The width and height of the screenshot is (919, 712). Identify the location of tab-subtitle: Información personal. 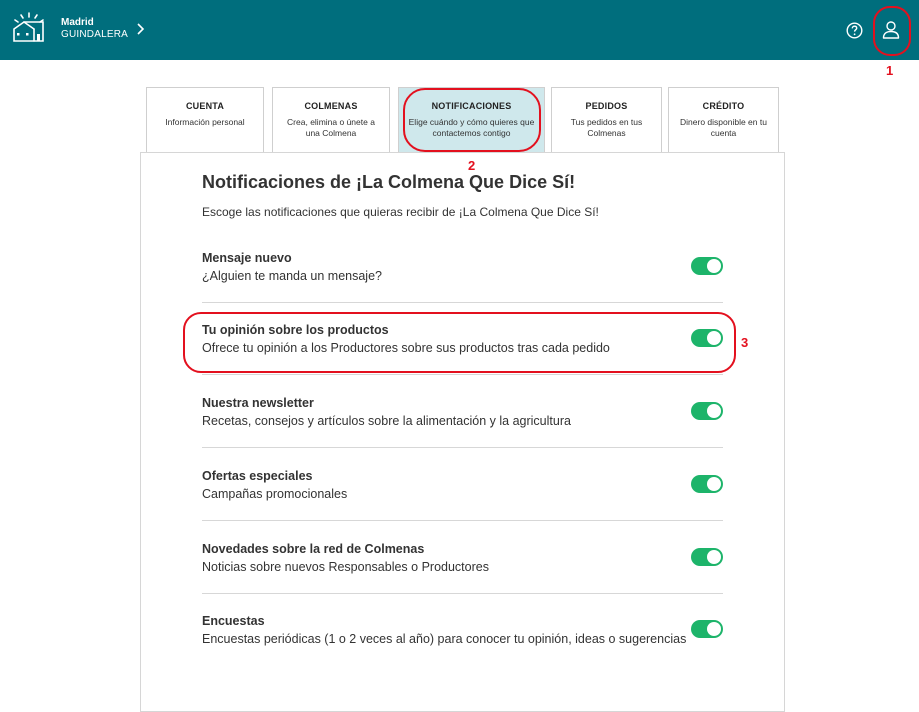
(205, 122).